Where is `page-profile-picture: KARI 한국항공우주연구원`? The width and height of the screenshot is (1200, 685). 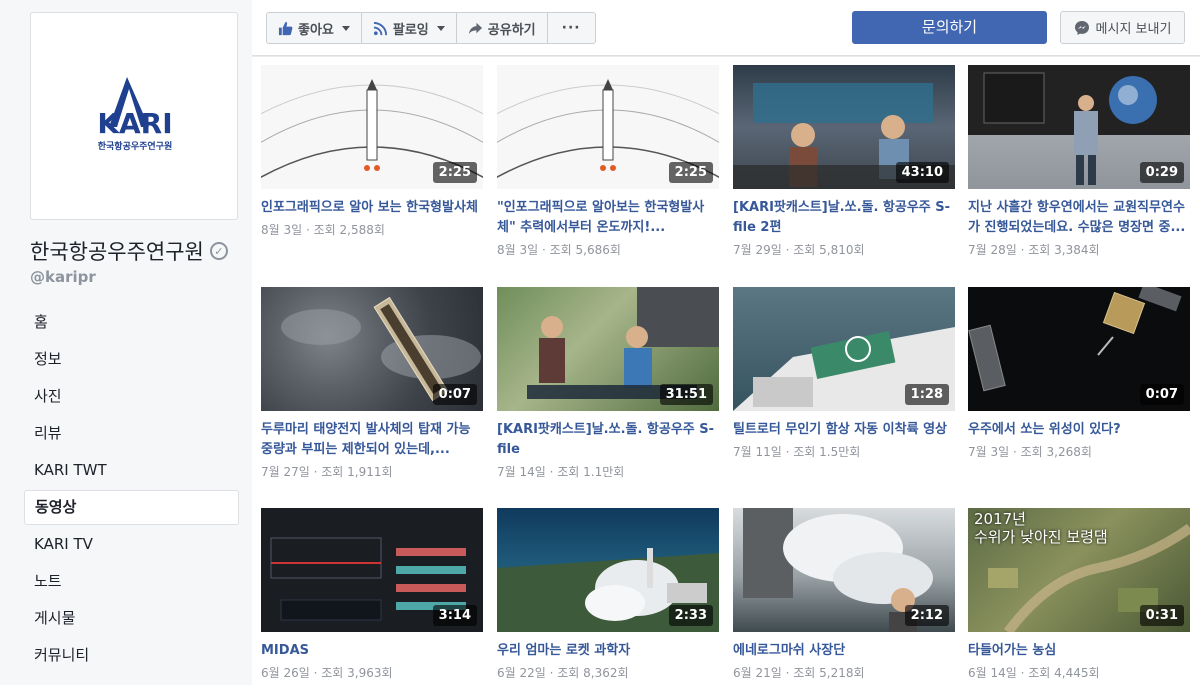 page-profile-picture: KARI 한국항공우주연구원 is located at coordinates (134, 116).